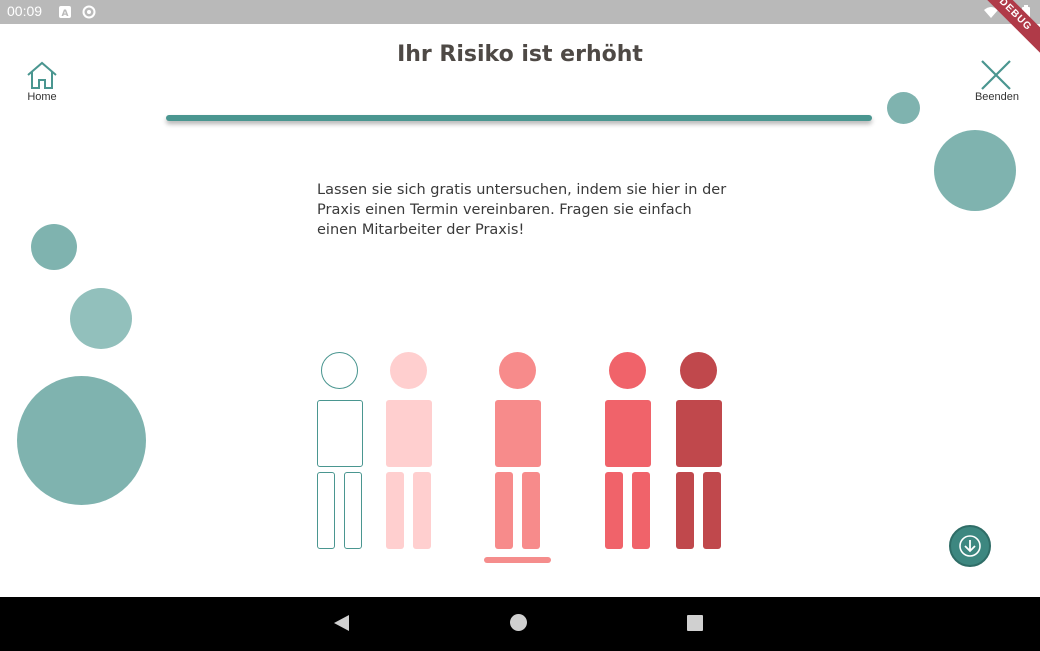 This screenshot has height=651, width=1040. I want to click on recents-icon, so click(695, 623).